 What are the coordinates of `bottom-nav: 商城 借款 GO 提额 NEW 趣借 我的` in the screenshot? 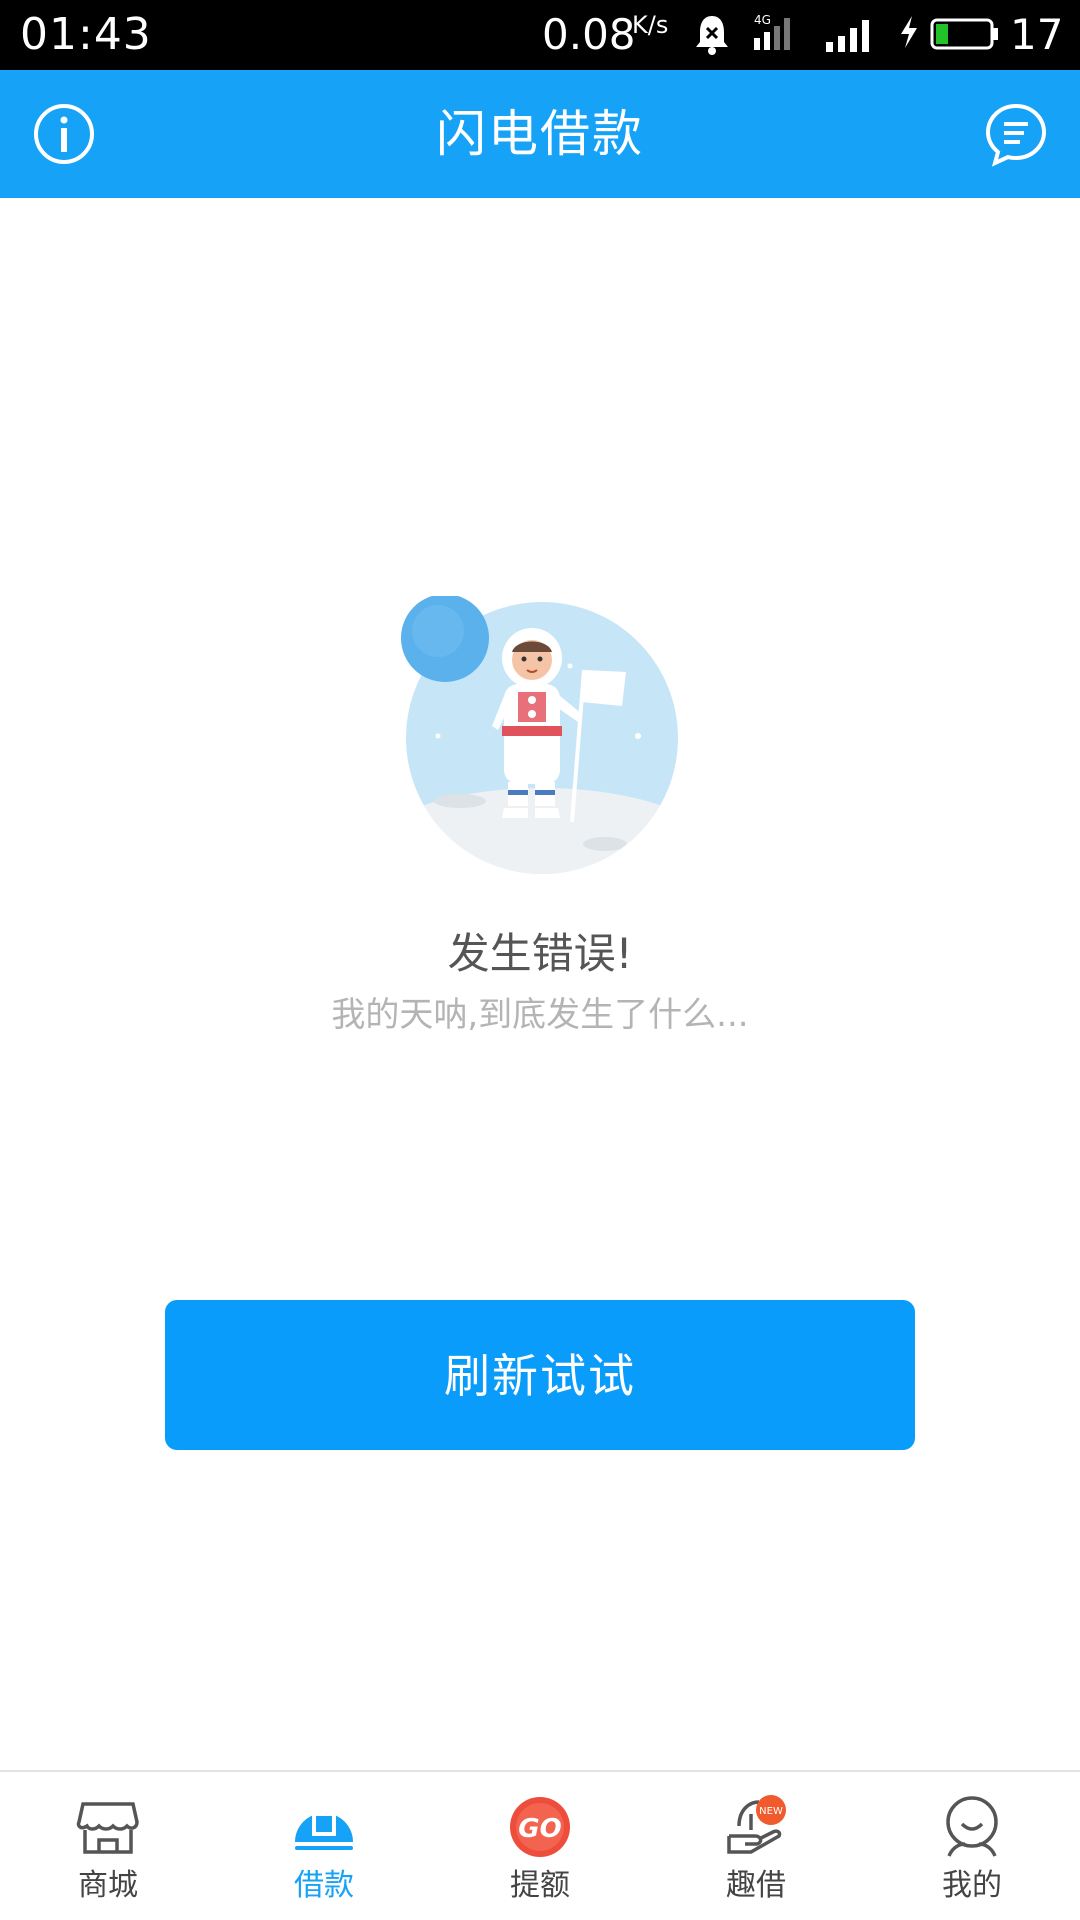 It's located at (540, 1845).